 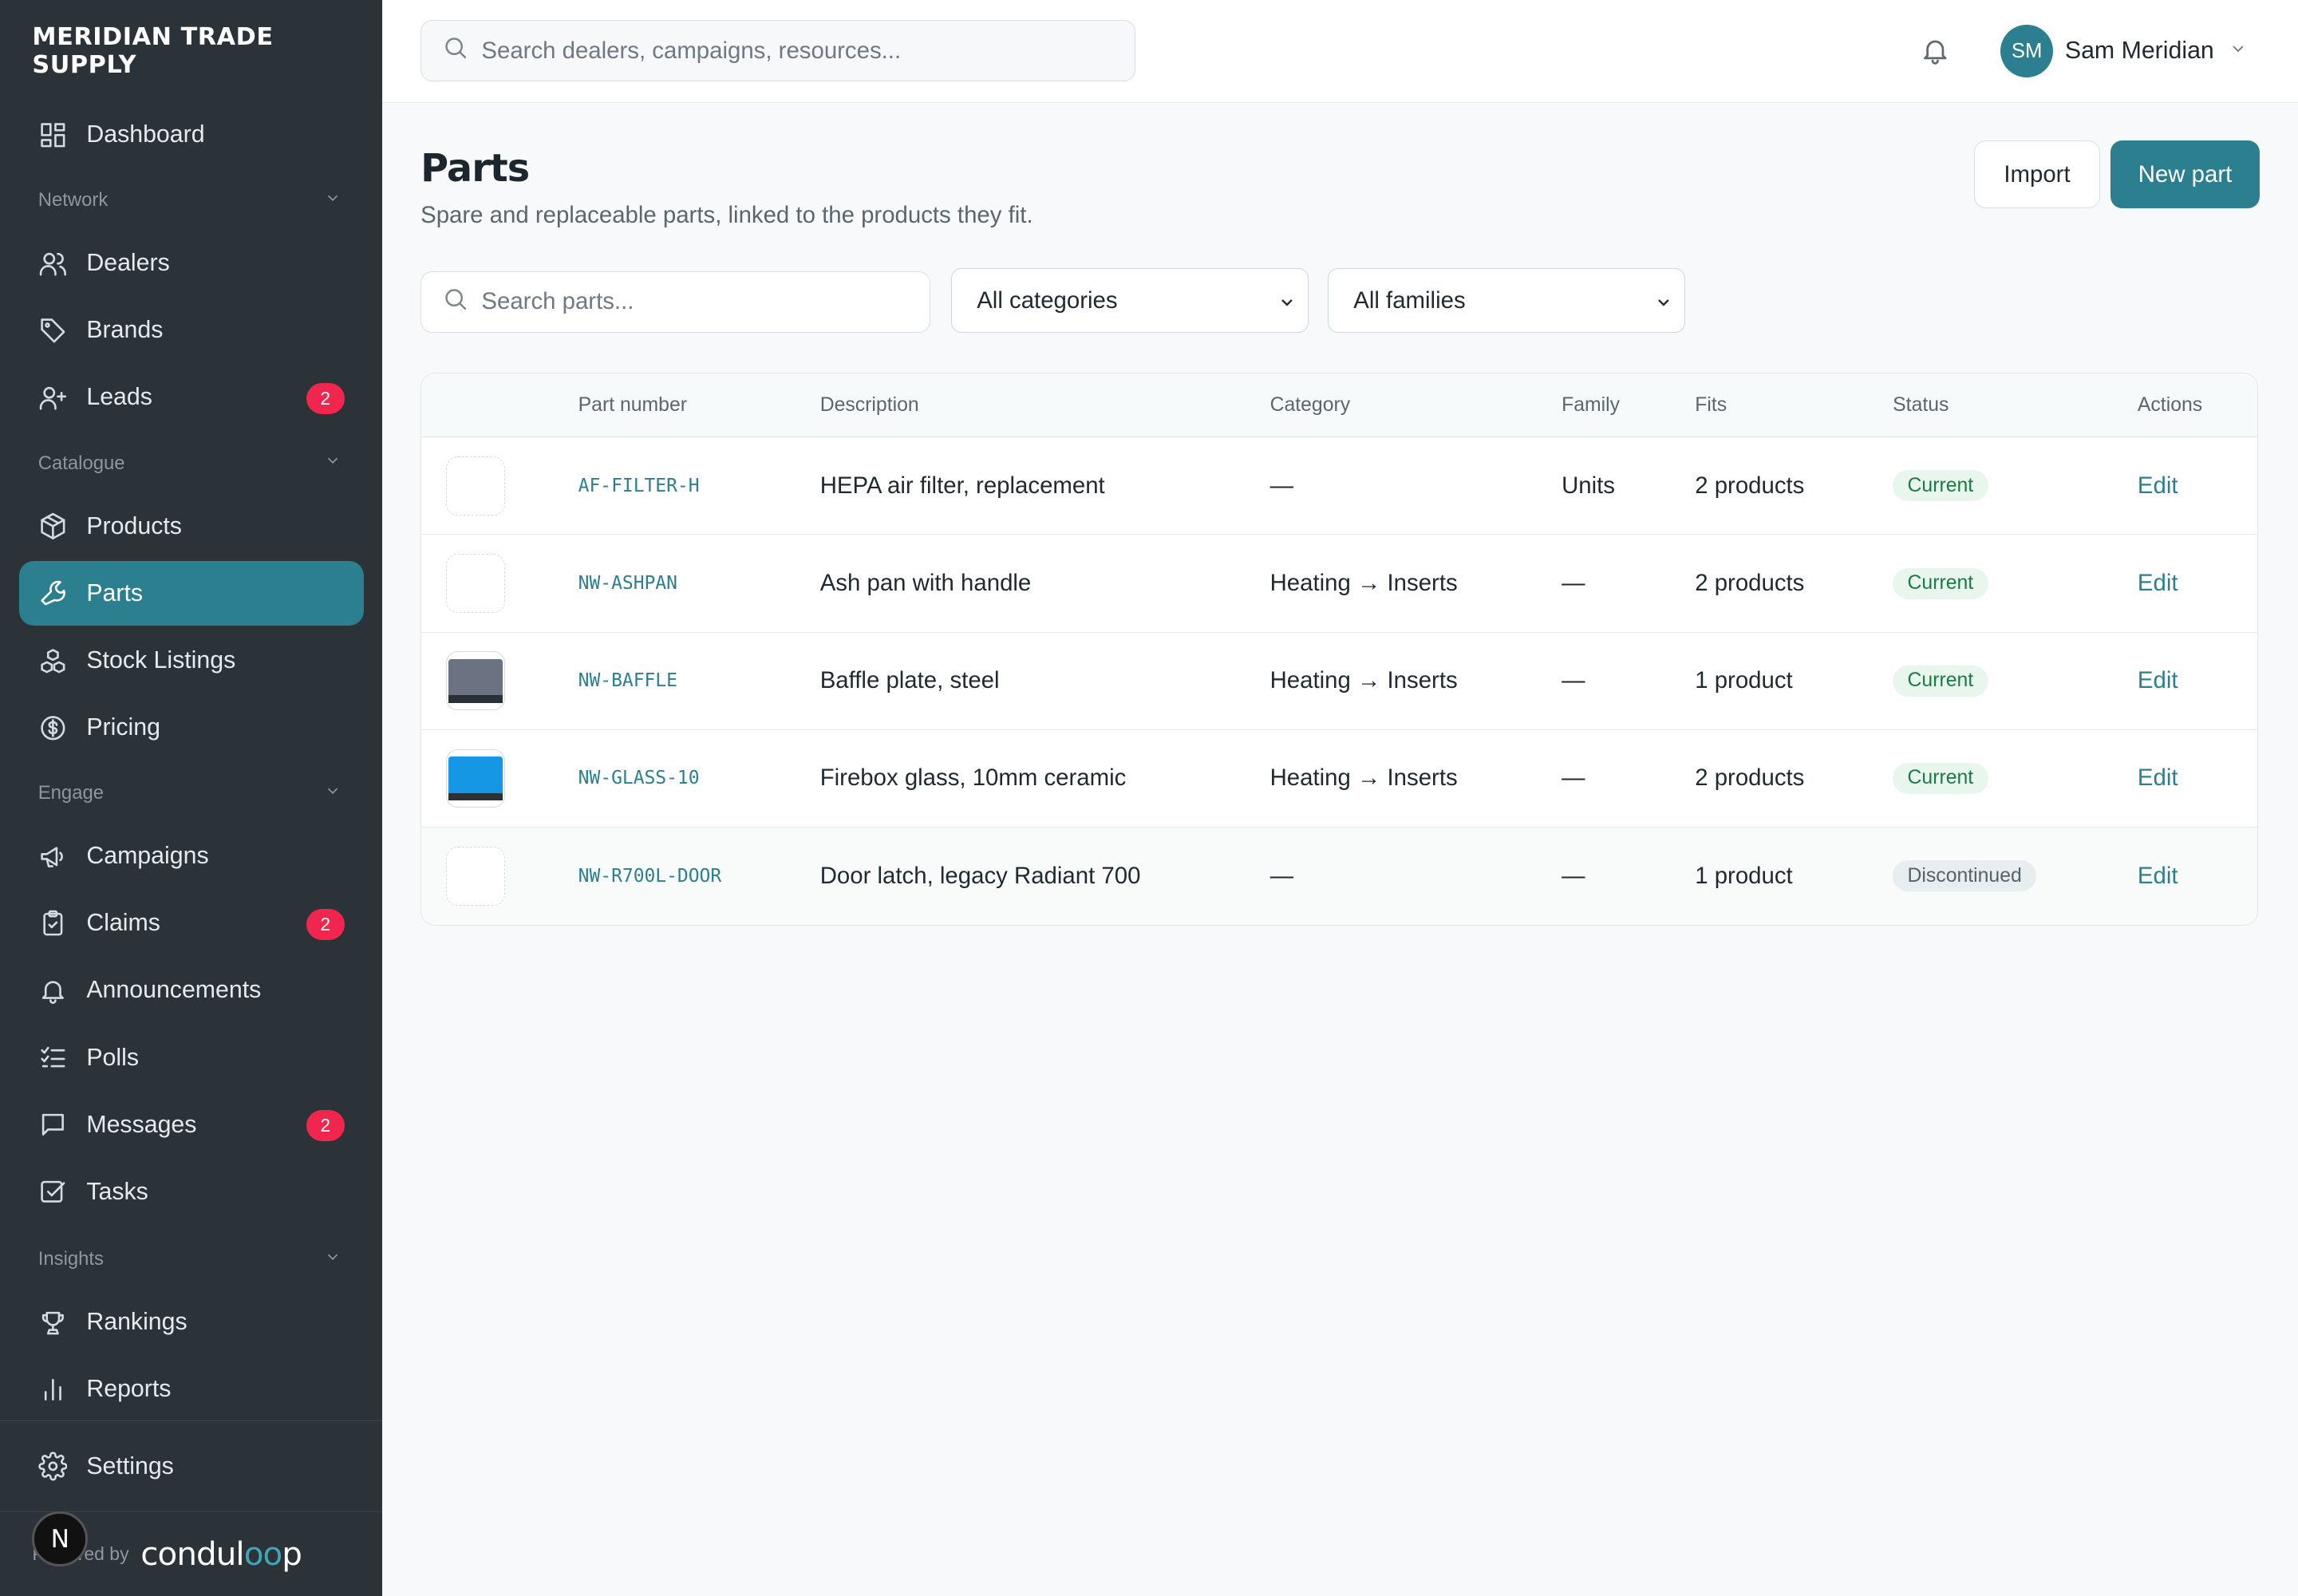 I want to click on wrench-icon, so click(x=53, y=593).